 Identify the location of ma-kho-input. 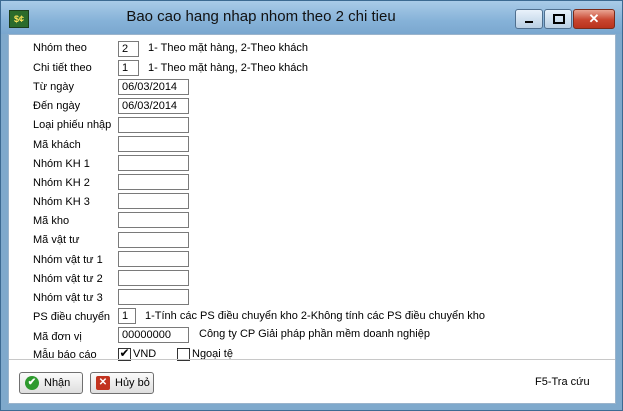
(153, 220).